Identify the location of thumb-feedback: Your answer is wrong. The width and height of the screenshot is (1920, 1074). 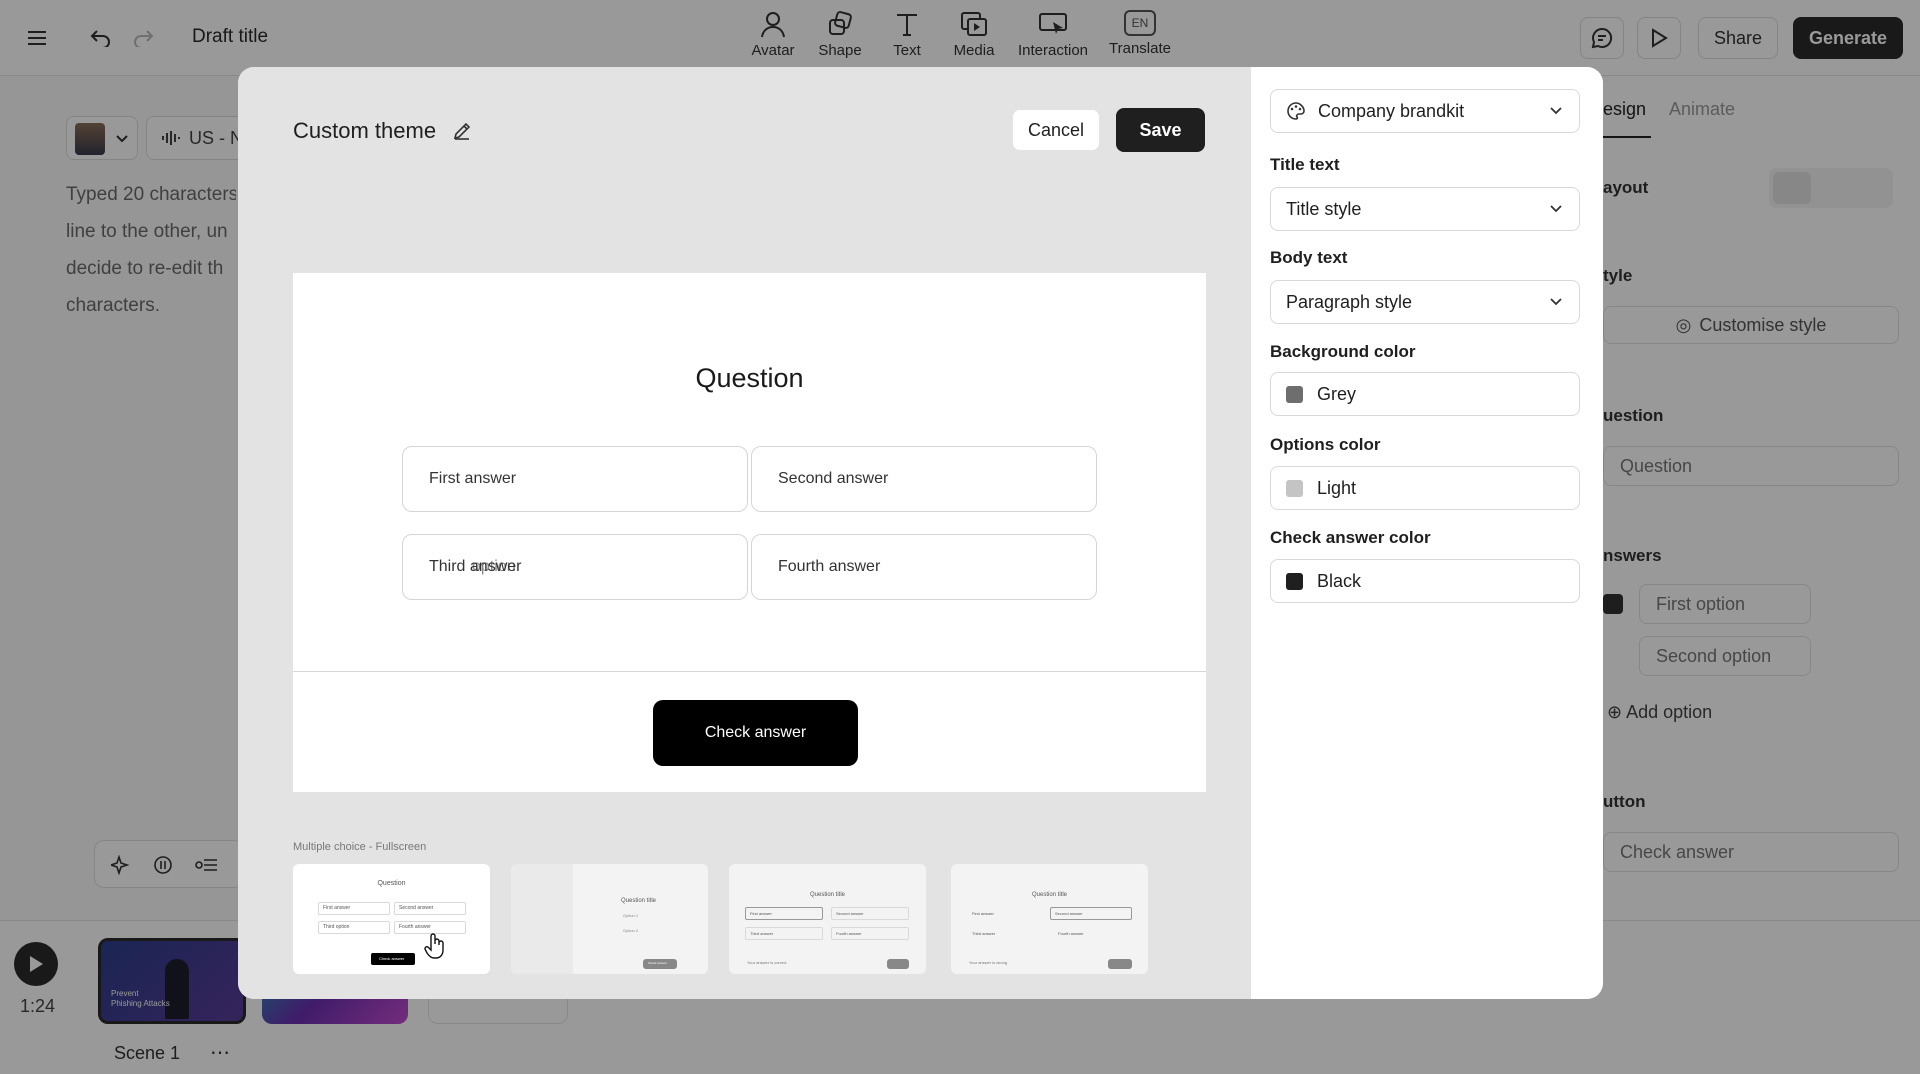
(988, 962).